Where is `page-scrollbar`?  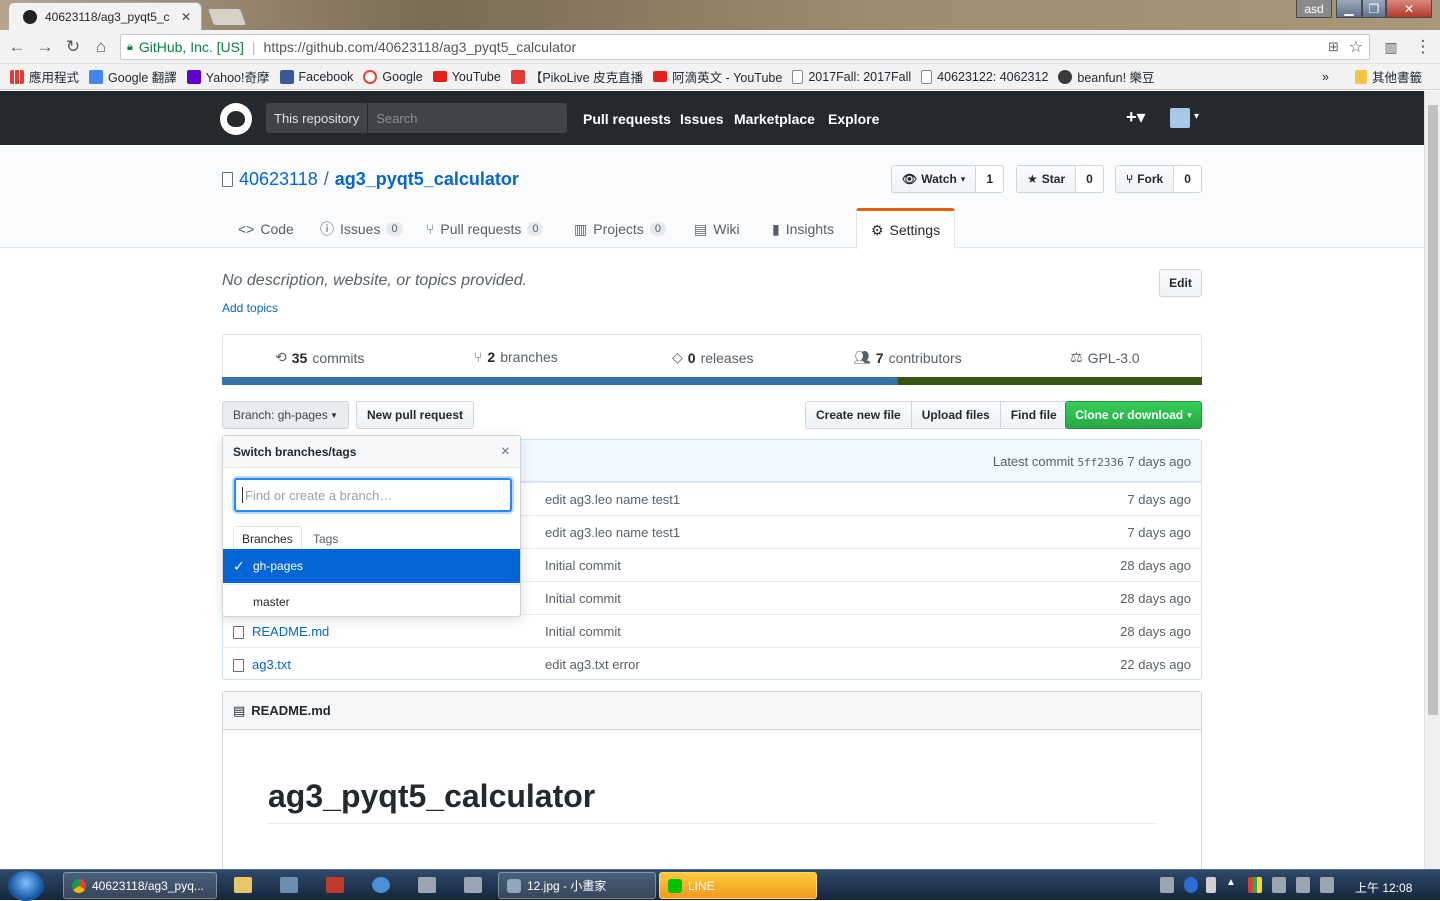
page-scrollbar is located at coordinates (1432, 480).